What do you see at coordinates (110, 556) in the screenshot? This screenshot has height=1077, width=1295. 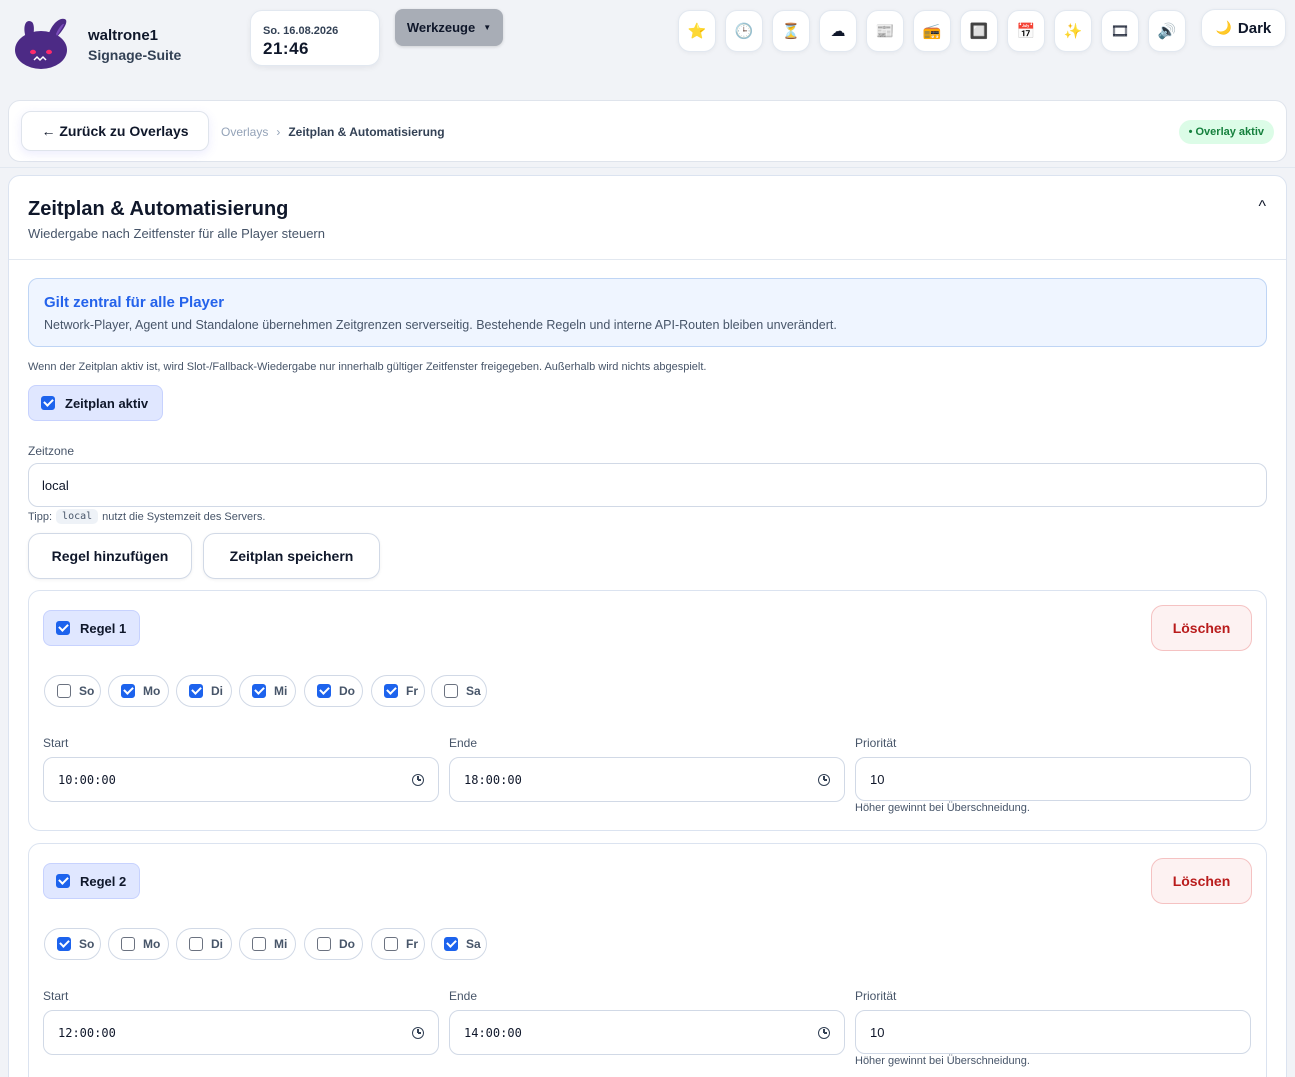 I see `add-rule-button: Regel hinzufügen` at bounding box center [110, 556].